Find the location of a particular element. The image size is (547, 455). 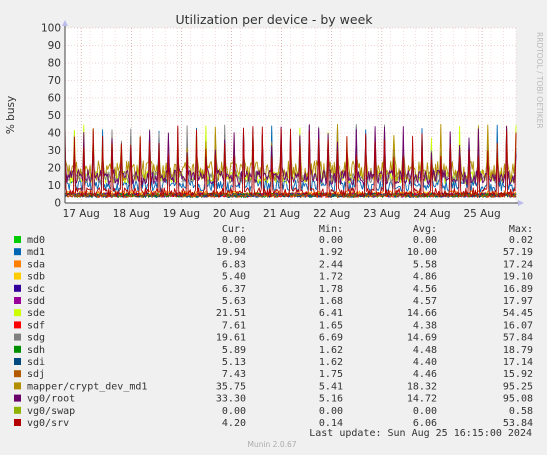

y-tick-label: 10 is located at coordinates (54, 186).